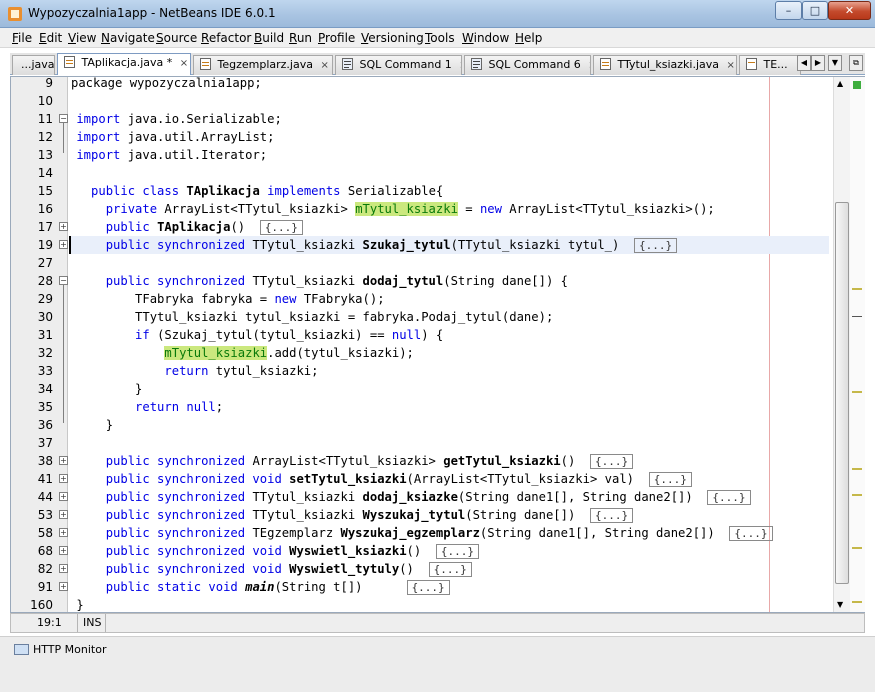  Describe the element at coordinates (392, 38) in the screenshot. I see `menu-versioning: Versioning` at that location.